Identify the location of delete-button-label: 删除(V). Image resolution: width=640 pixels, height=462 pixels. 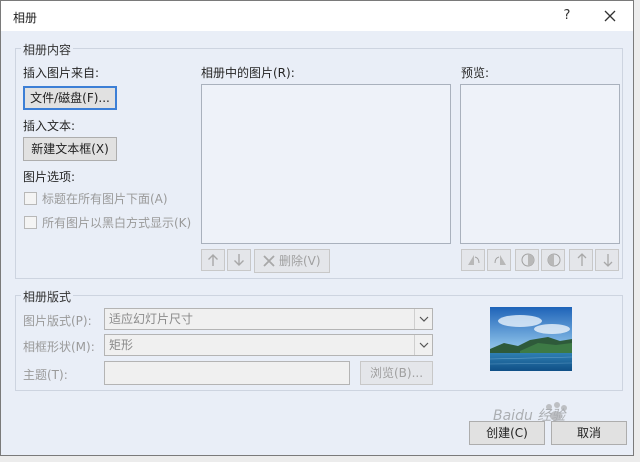
(300, 261).